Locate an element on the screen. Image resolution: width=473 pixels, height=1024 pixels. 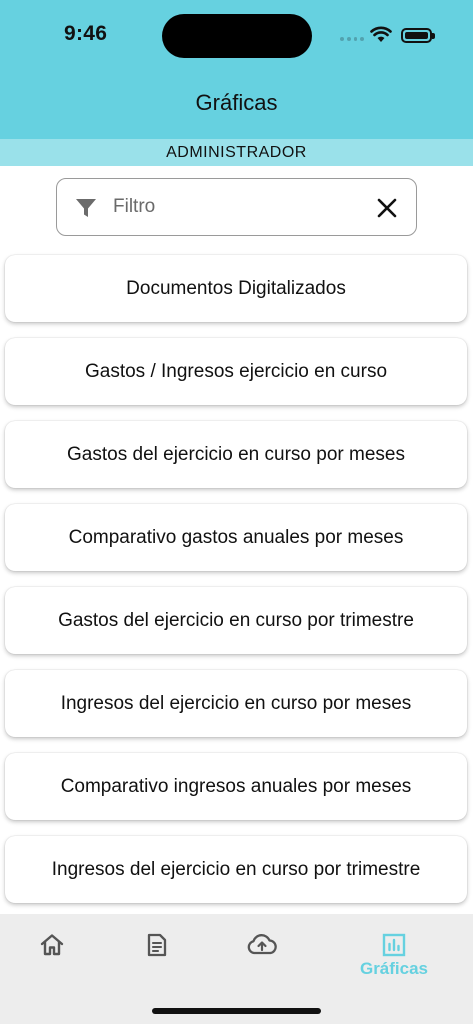
filter-icon is located at coordinates (86, 208).